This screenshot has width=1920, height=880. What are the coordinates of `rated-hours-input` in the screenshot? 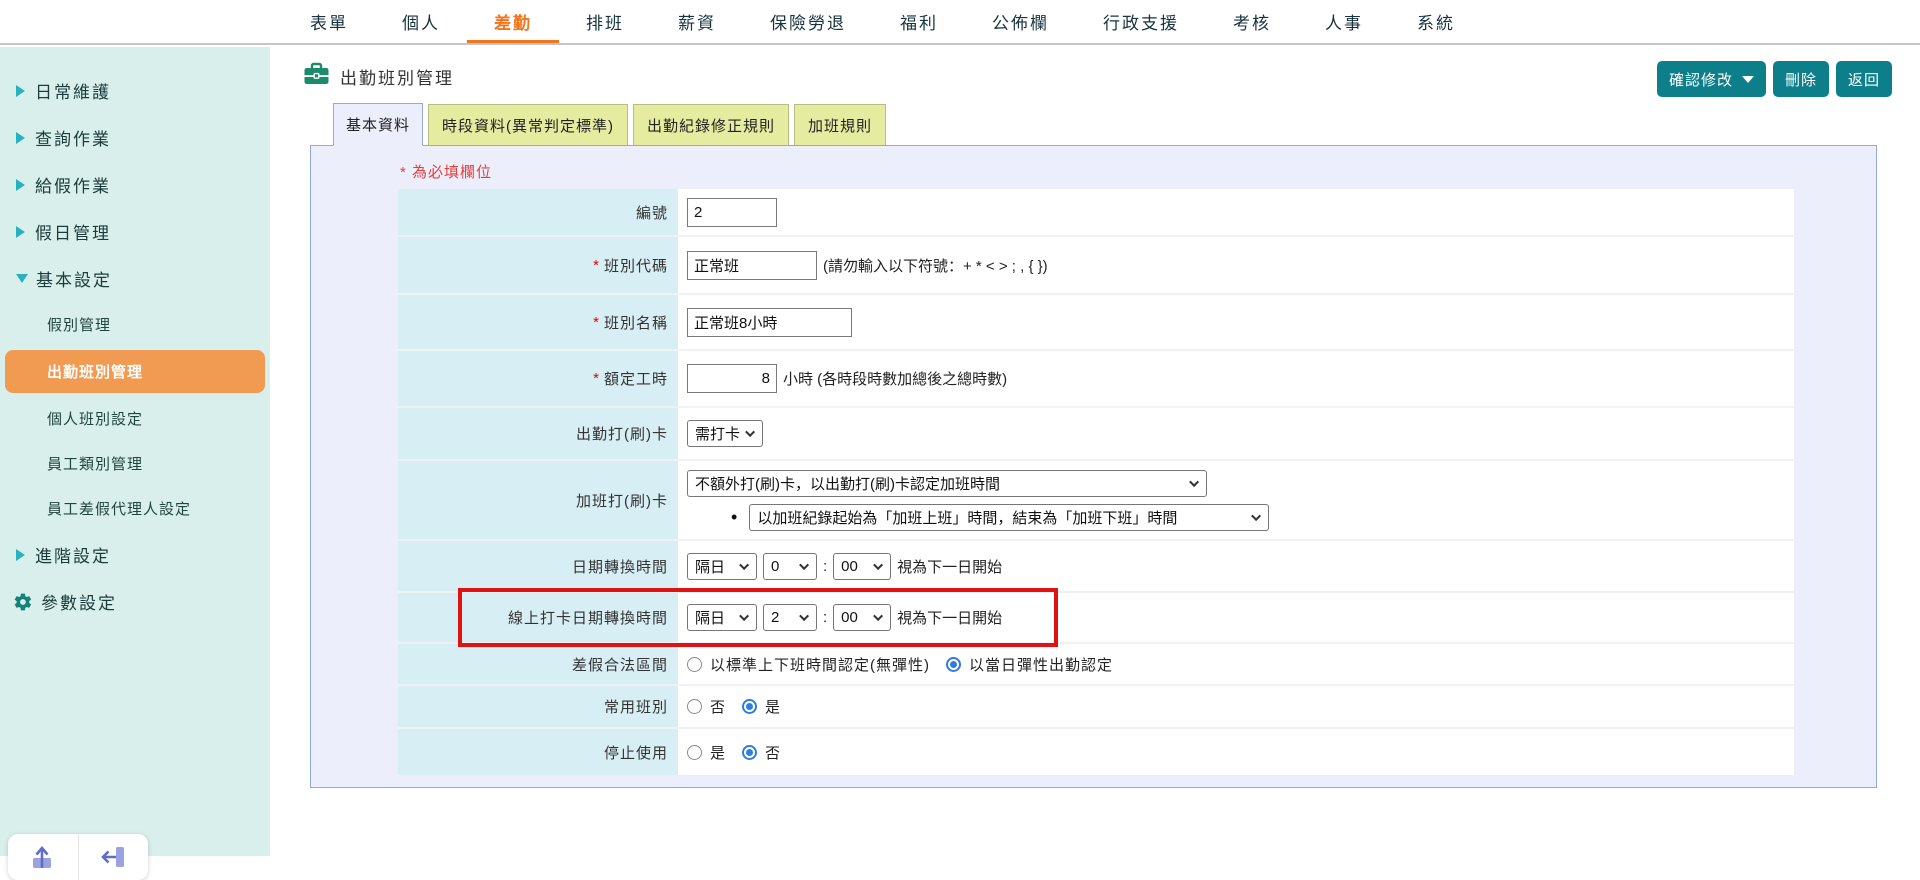 It's located at (732, 378).